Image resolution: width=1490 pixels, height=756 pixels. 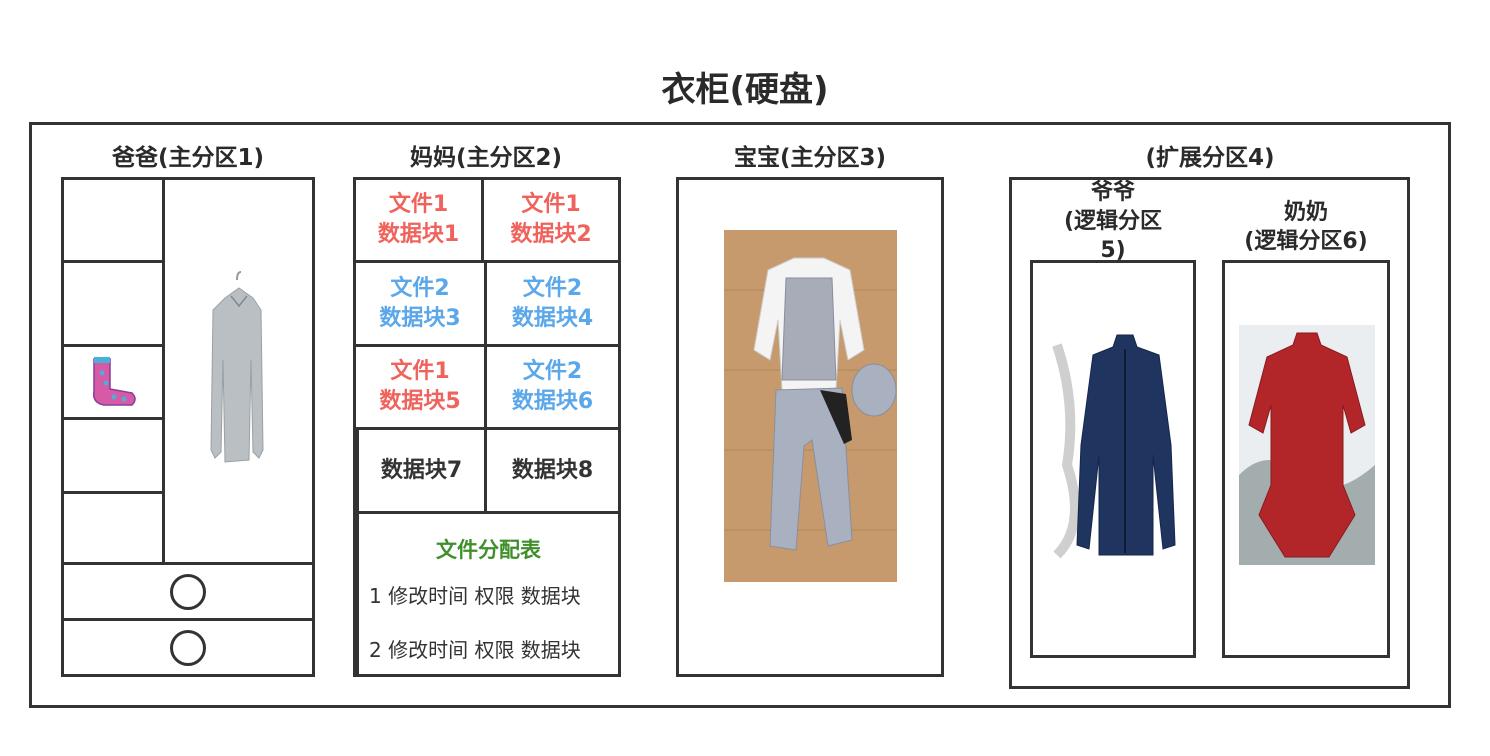 I want to click on data-block-cell: 文件1 数据块2, so click(x=551, y=220).